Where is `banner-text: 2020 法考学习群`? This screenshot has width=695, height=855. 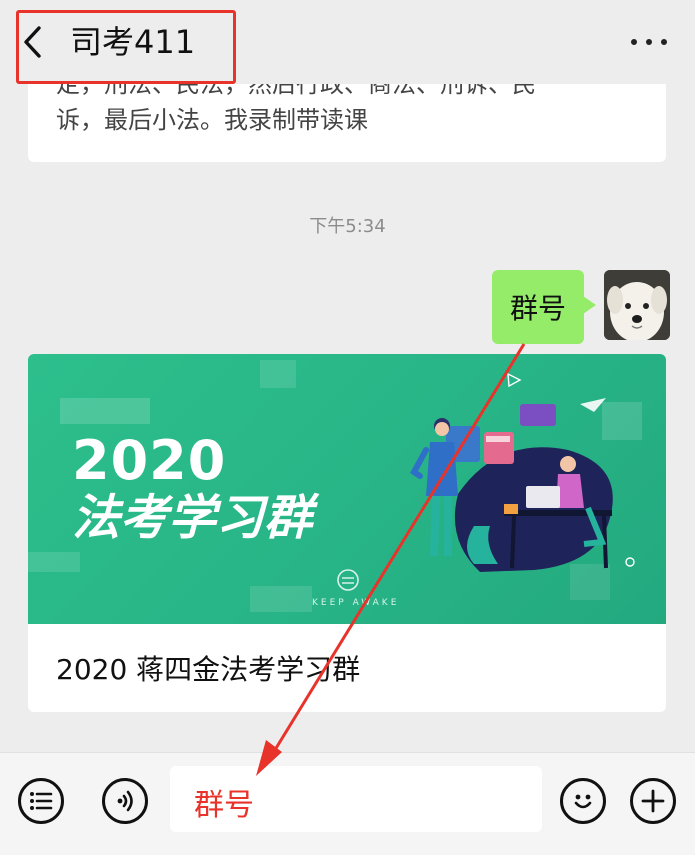
banner-text: 2020 法考学习群 is located at coordinates (192, 488).